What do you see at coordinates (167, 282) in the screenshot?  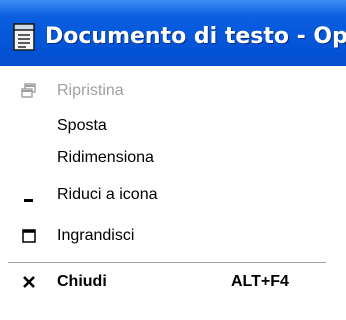 I see `menu-item-close: Chiudi ALT+F4` at bounding box center [167, 282].